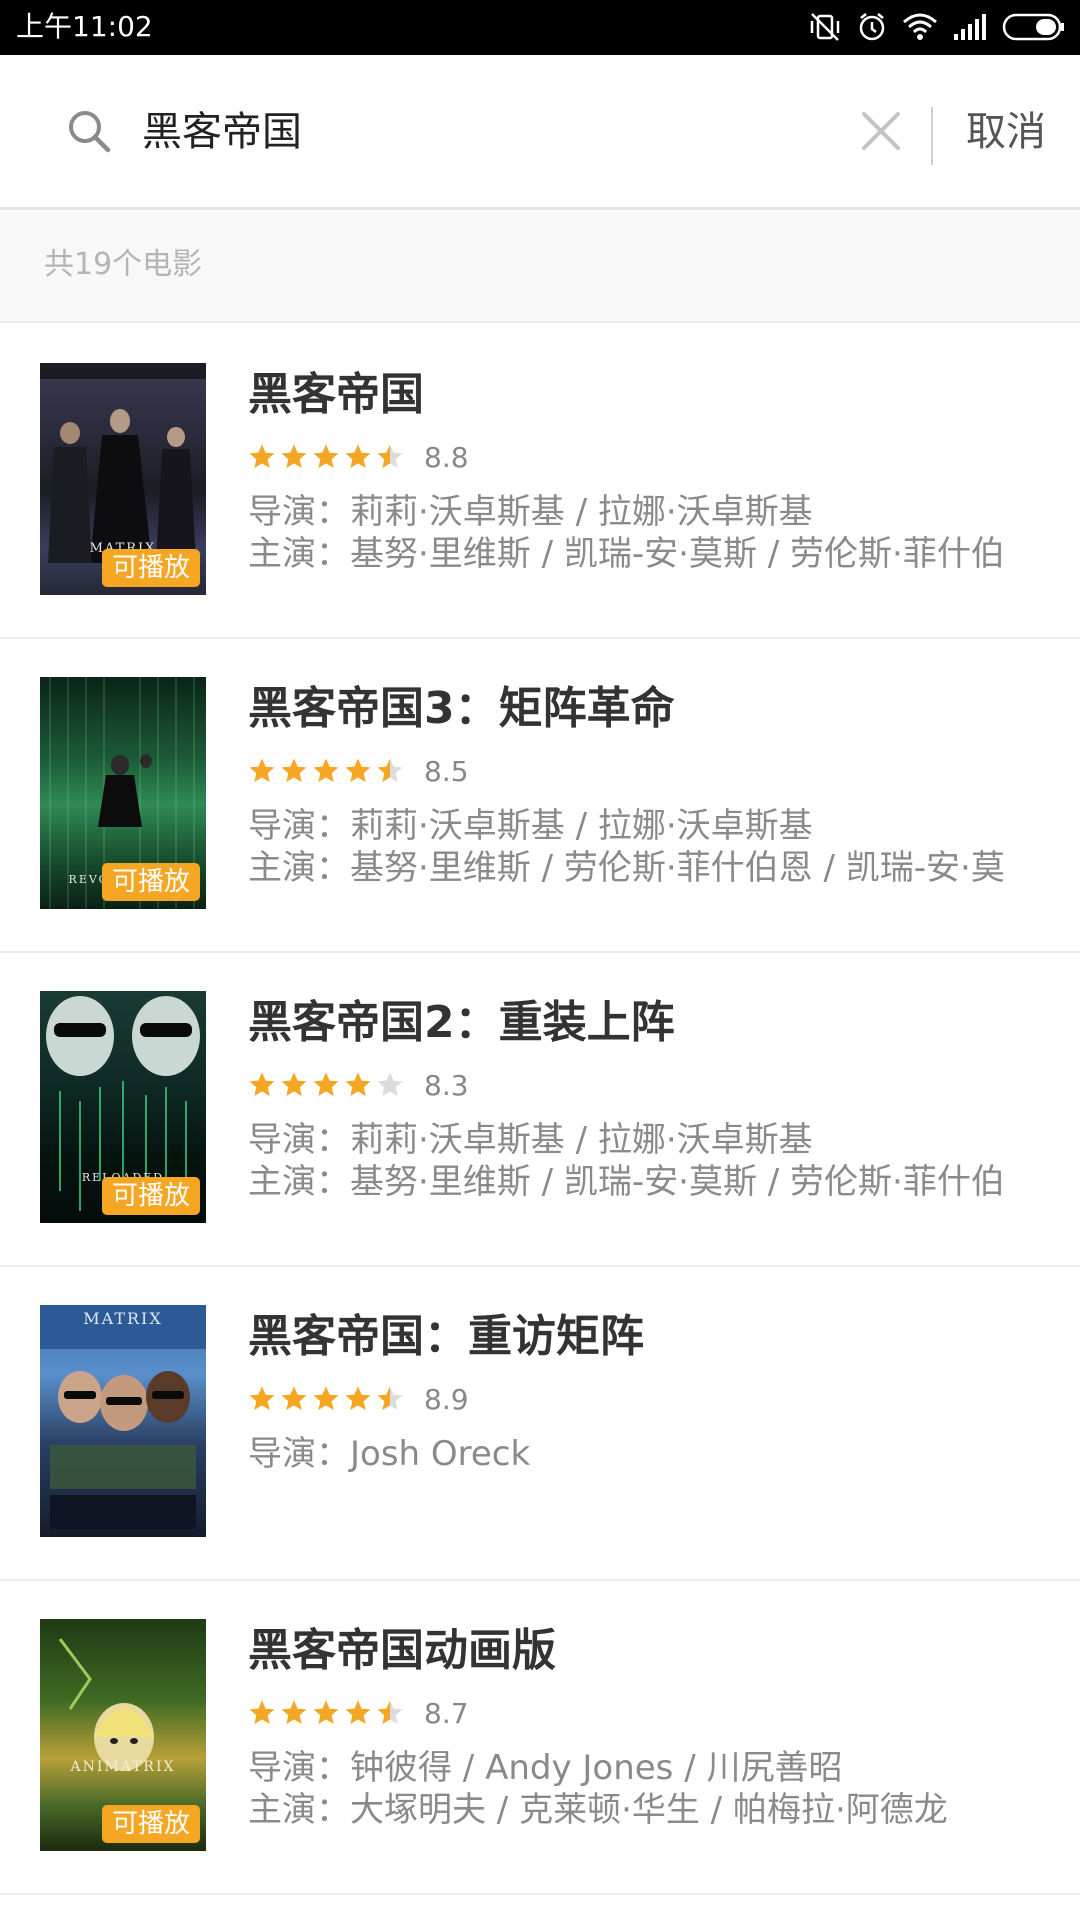 This screenshot has height=1920, width=1080. Describe the element at coordinates (881, 131) in the screenshot. I see `close-icon` at that location.